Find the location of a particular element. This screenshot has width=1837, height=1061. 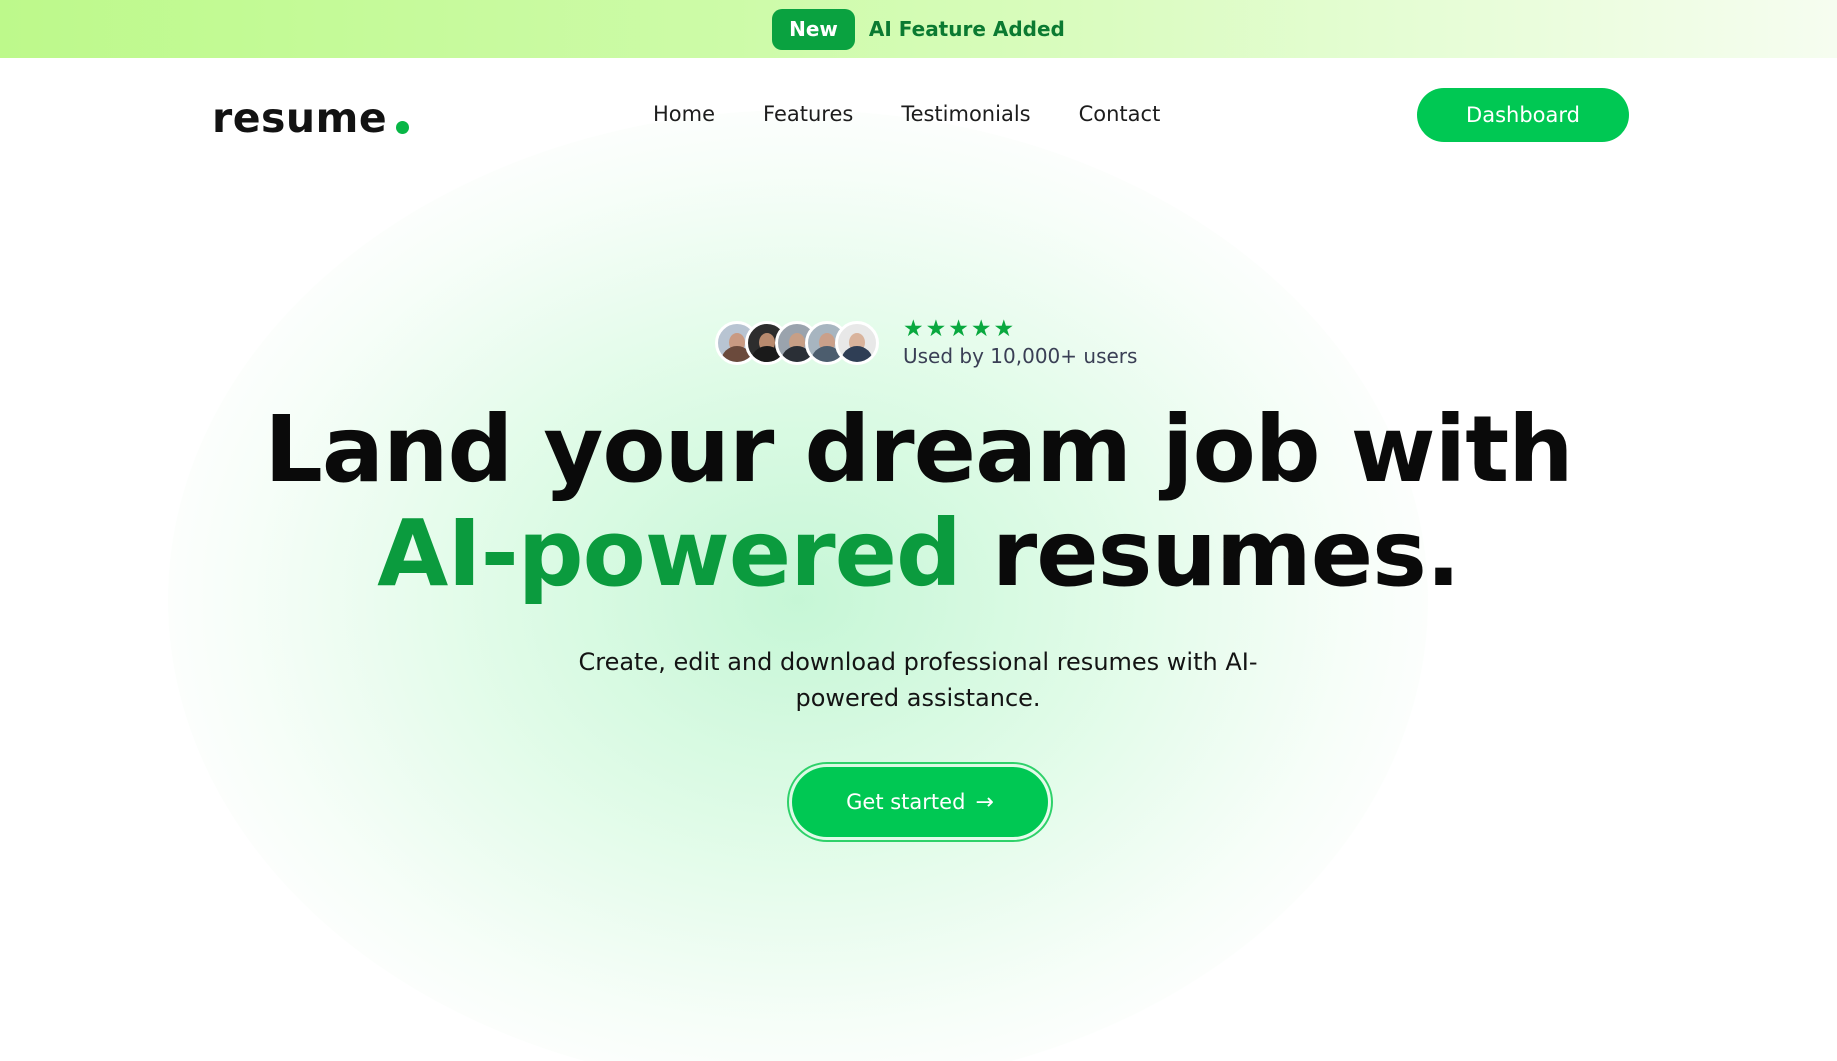

logo-dot-icon is located at coordinates (403, 127).